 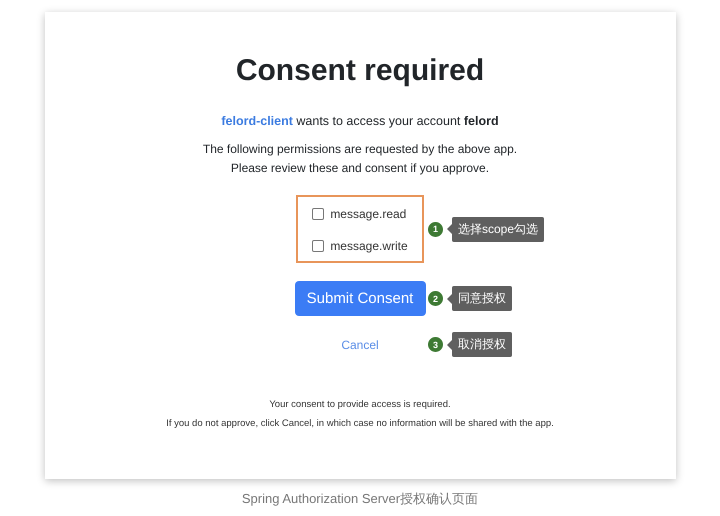 What do you see at coordinates (495, 229) in the screenshot?
I see `annotation-callout: 选择scope勾选` at bounding box center [495, 229].